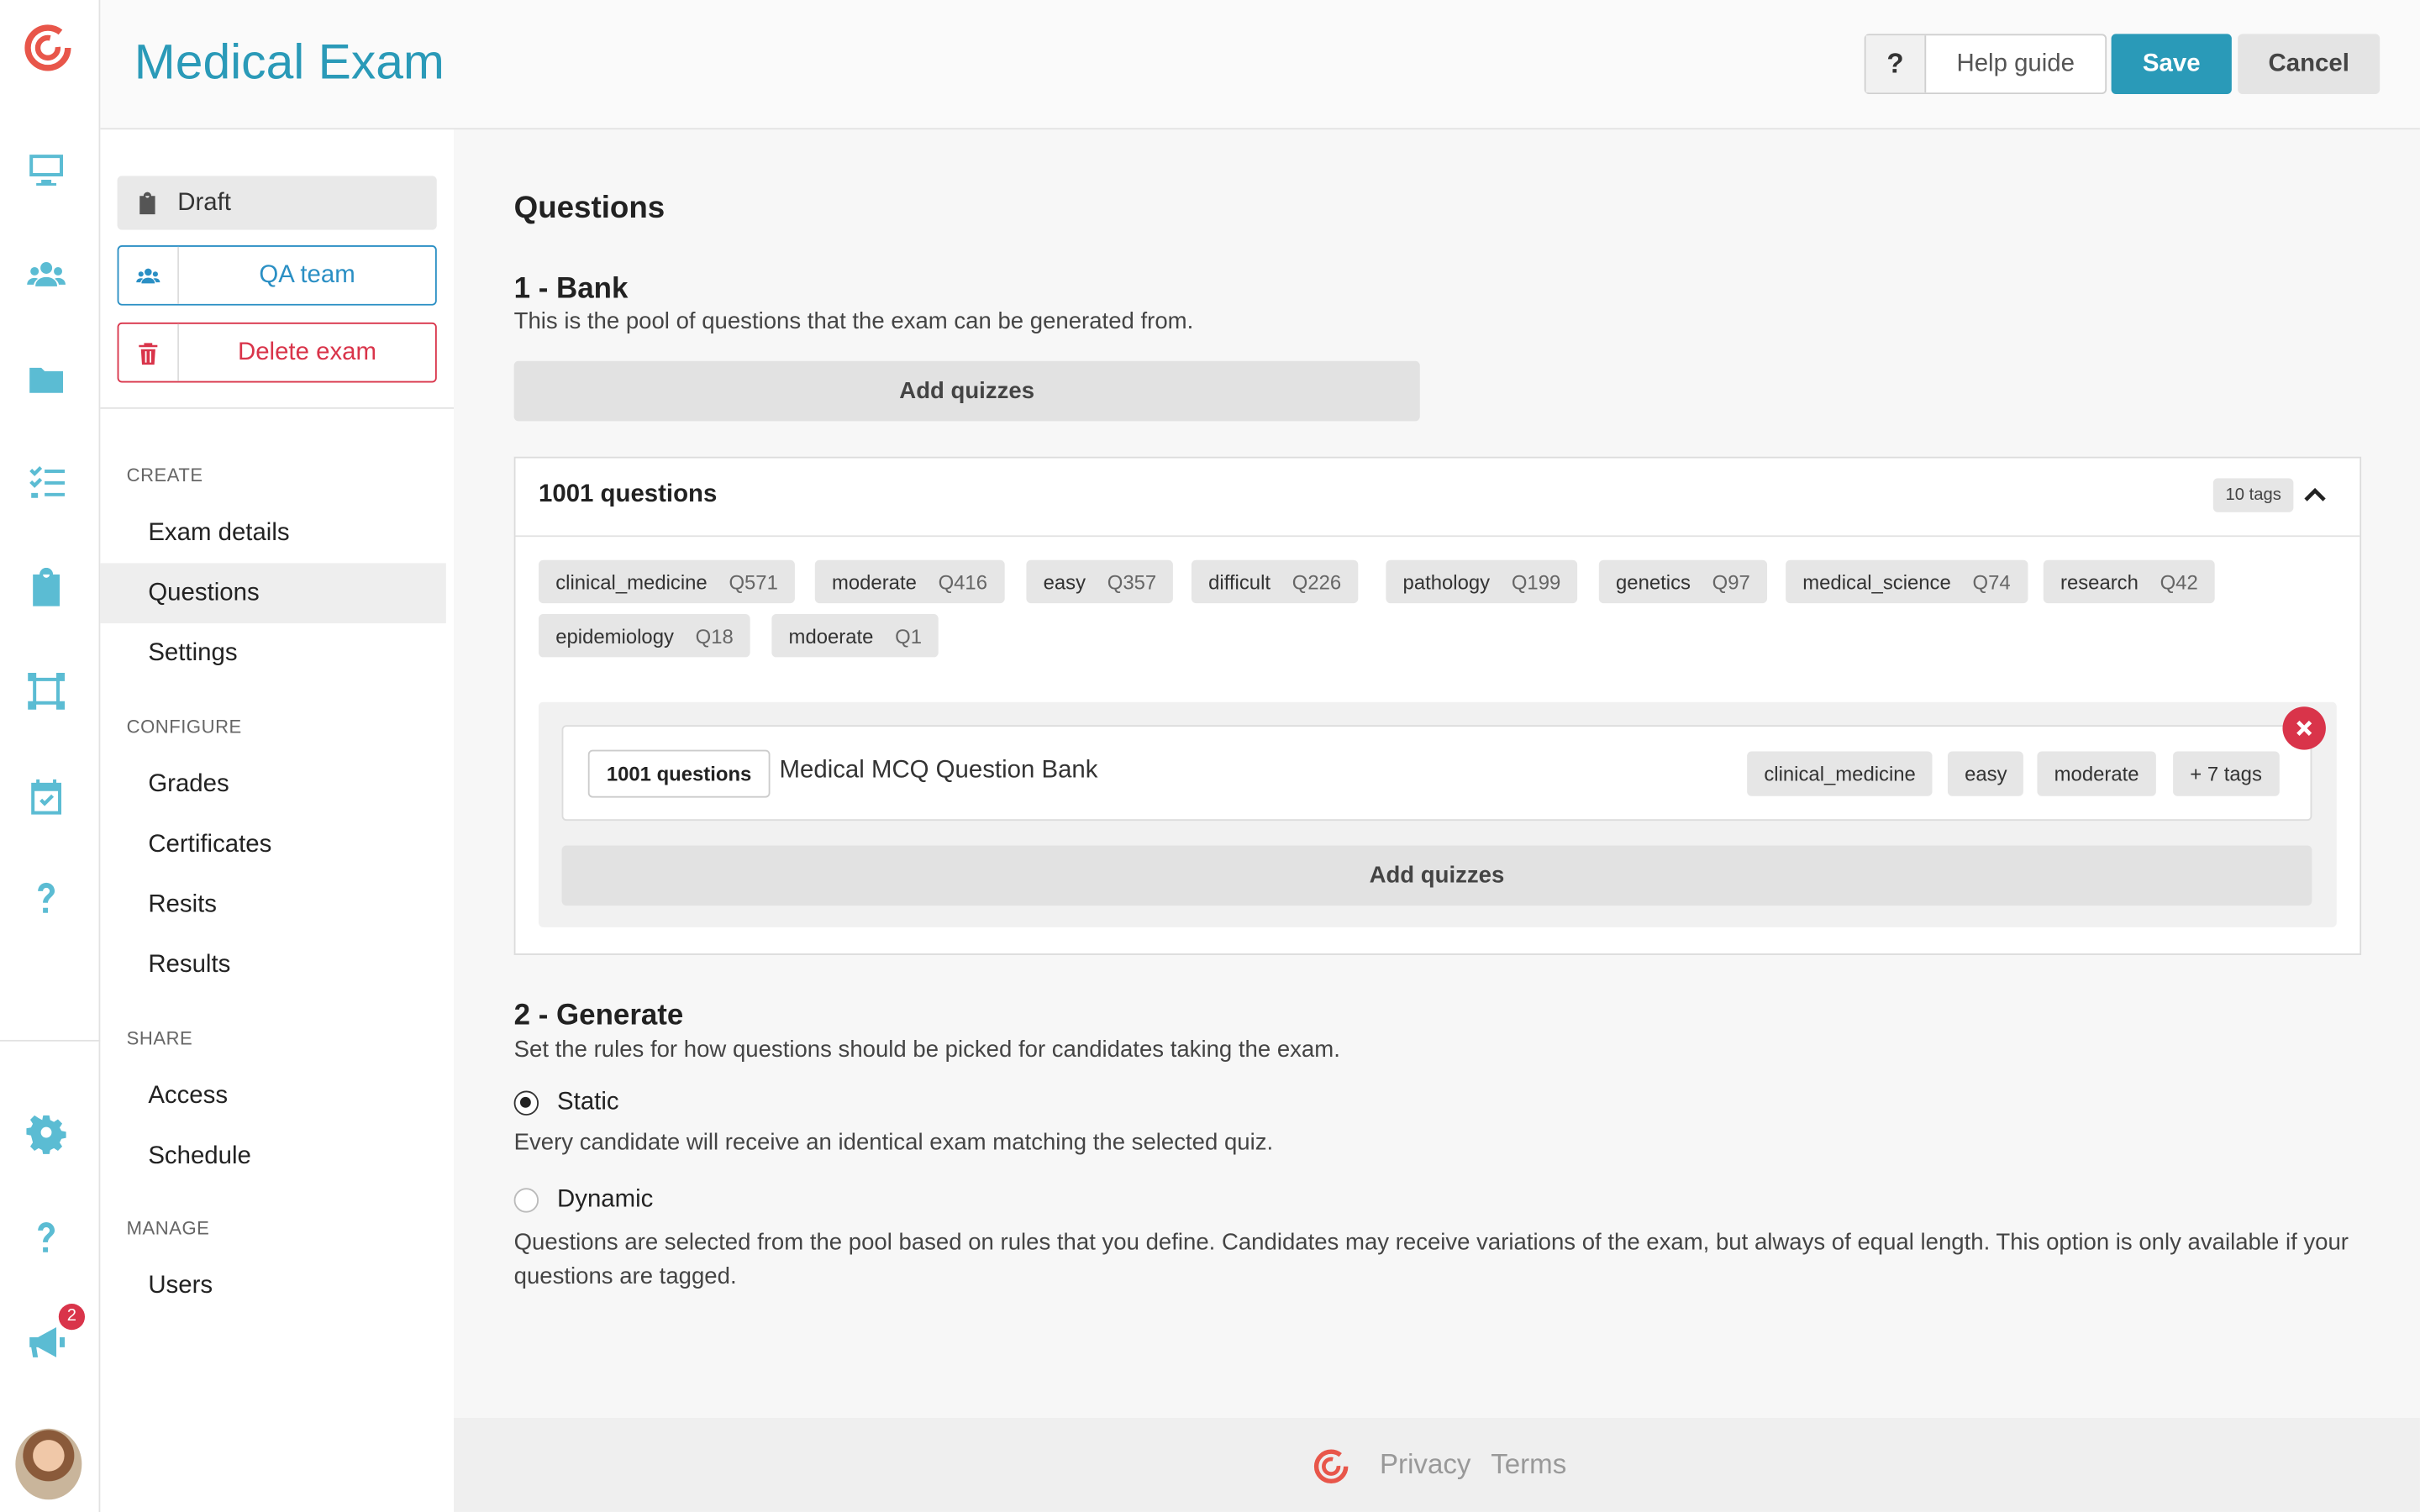  Describe the element at coordinates (1446, 582) in the screenshot. I see `tag-name: pathology` at that location.